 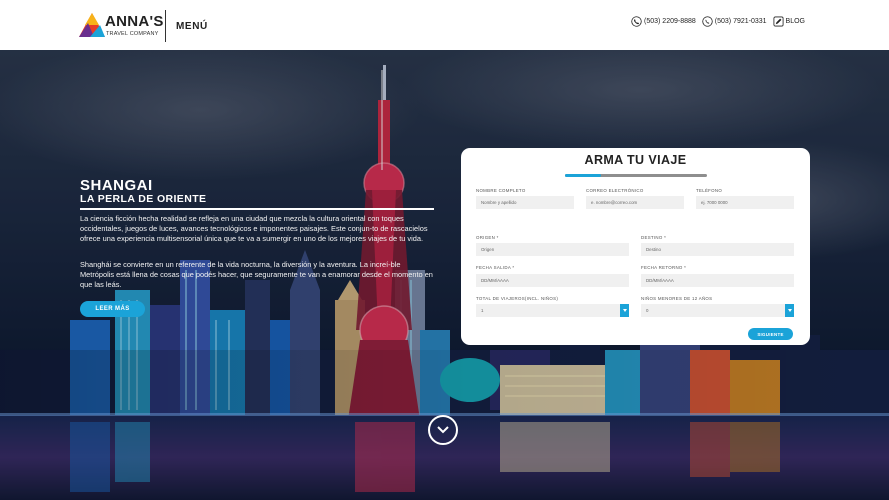 What do you see at coordinates (583, 175) in the screenshot?
I see `form-progress-fill` at bounding box center [583, 175].